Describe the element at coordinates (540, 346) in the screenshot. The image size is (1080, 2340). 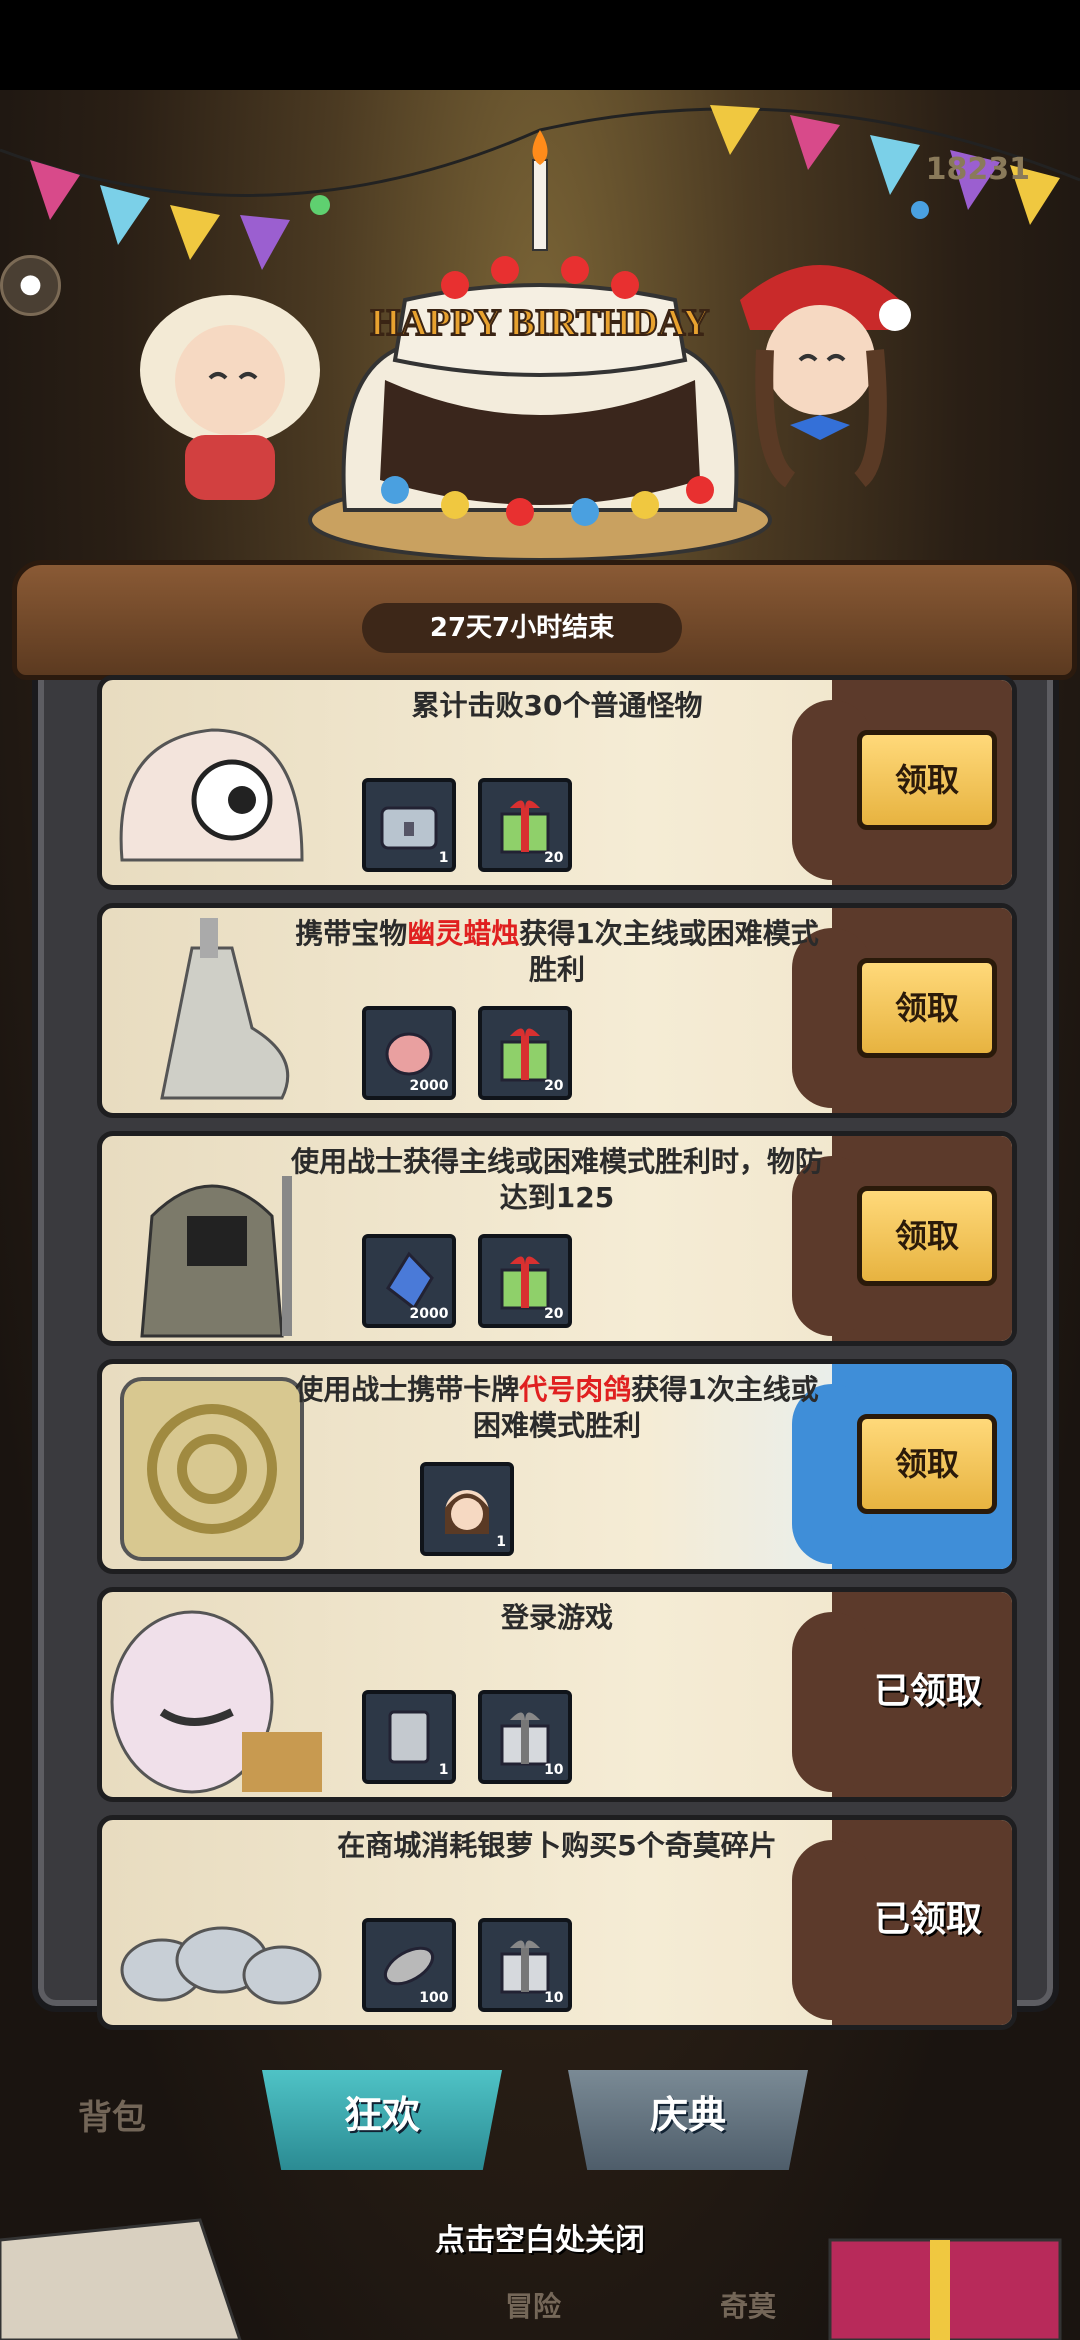
I see `birthday-cake-illustration: HAPPY BIRTHDAY` at that location.